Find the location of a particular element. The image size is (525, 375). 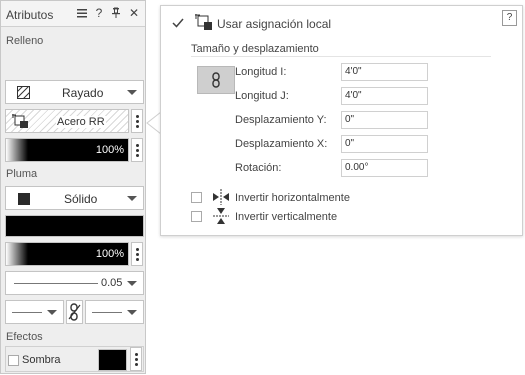

fill-type-label: Rayado is located at coordinates (83, 93).